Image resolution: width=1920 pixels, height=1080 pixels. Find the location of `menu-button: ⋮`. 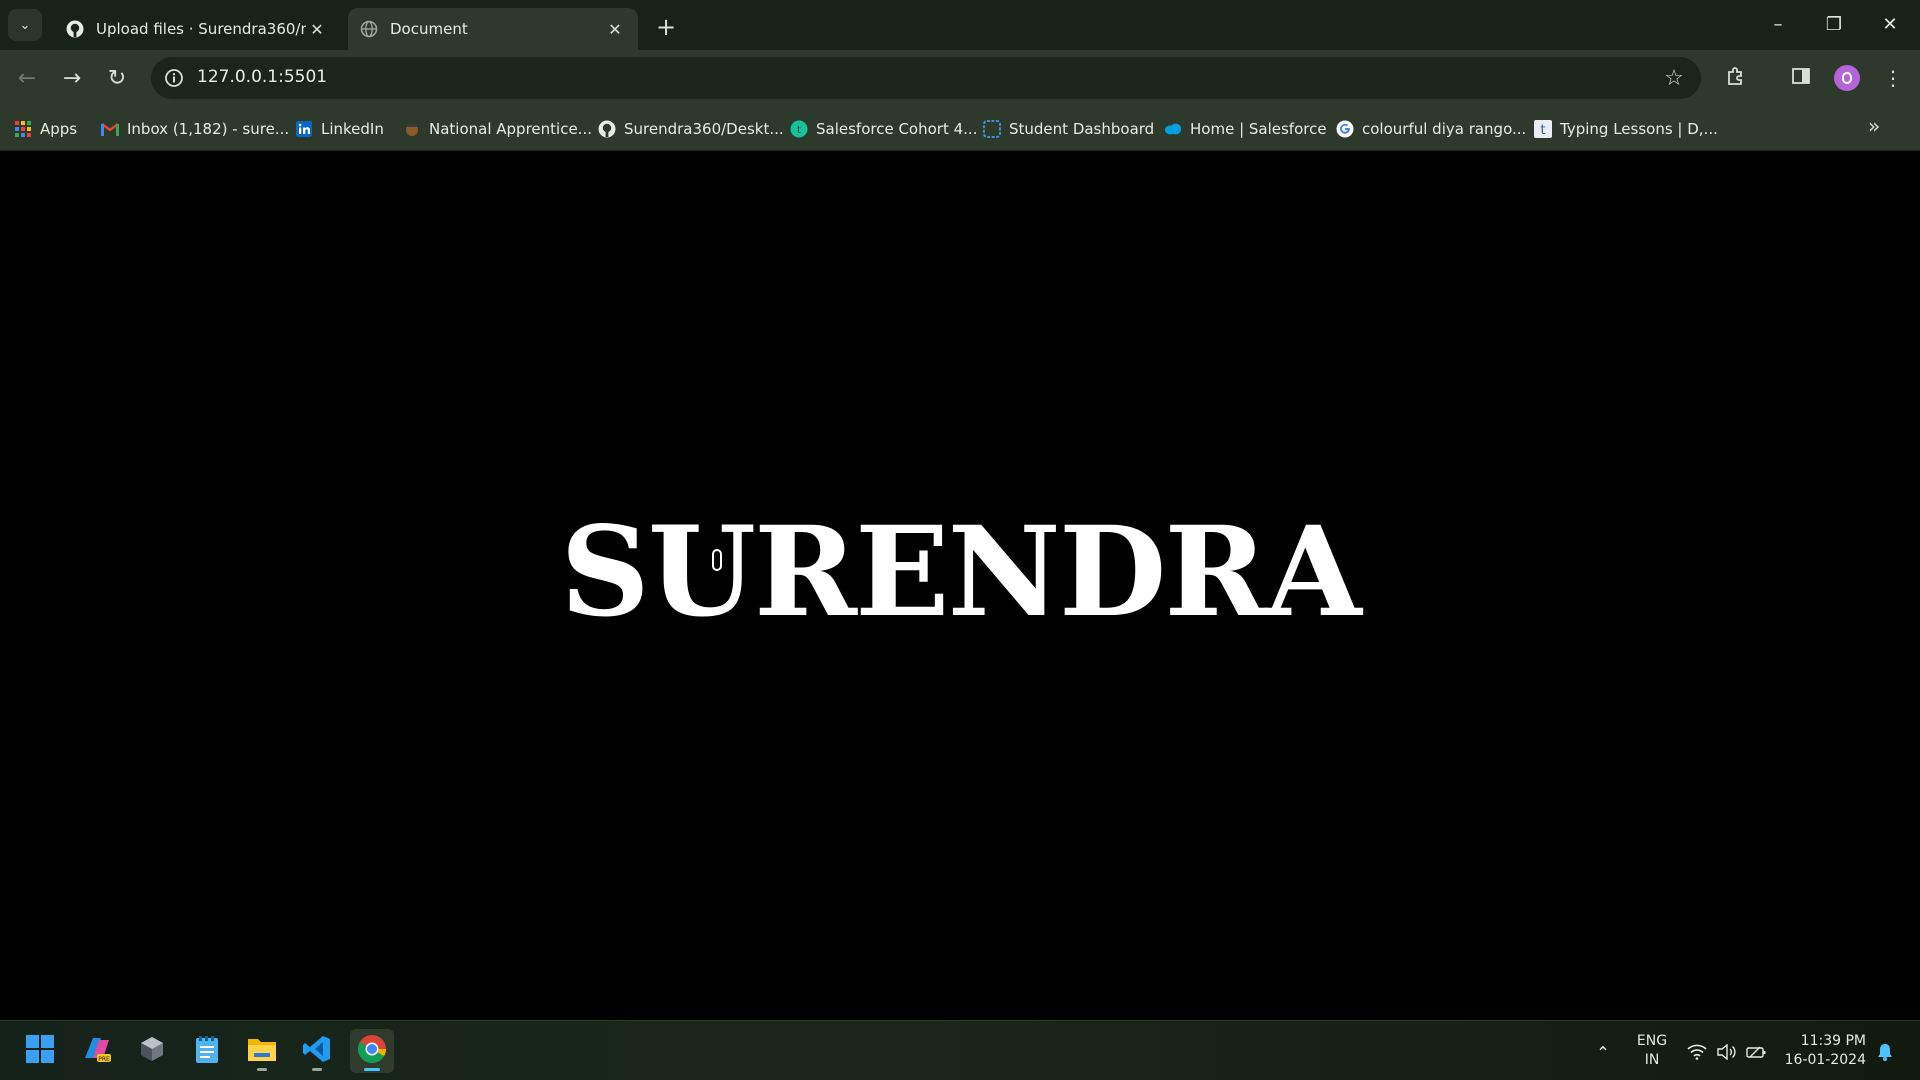

menu-button: ⋮ is located at coordinates (1893, 78).